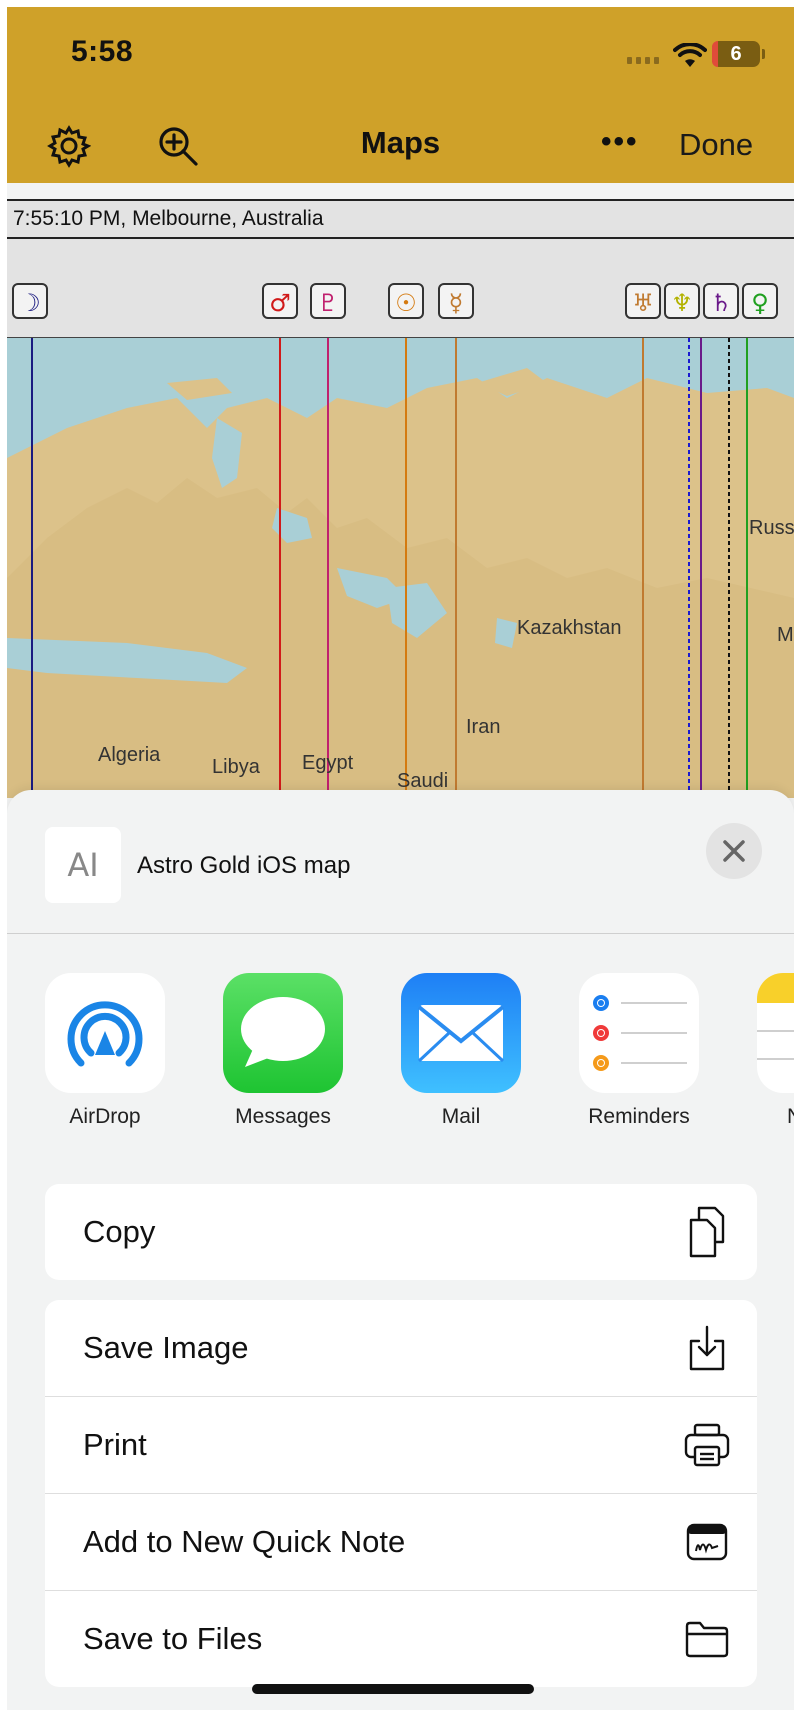 This screenshot has height=1710, width=794. I want to click on copy-label: Copy, so click(119, 1231).